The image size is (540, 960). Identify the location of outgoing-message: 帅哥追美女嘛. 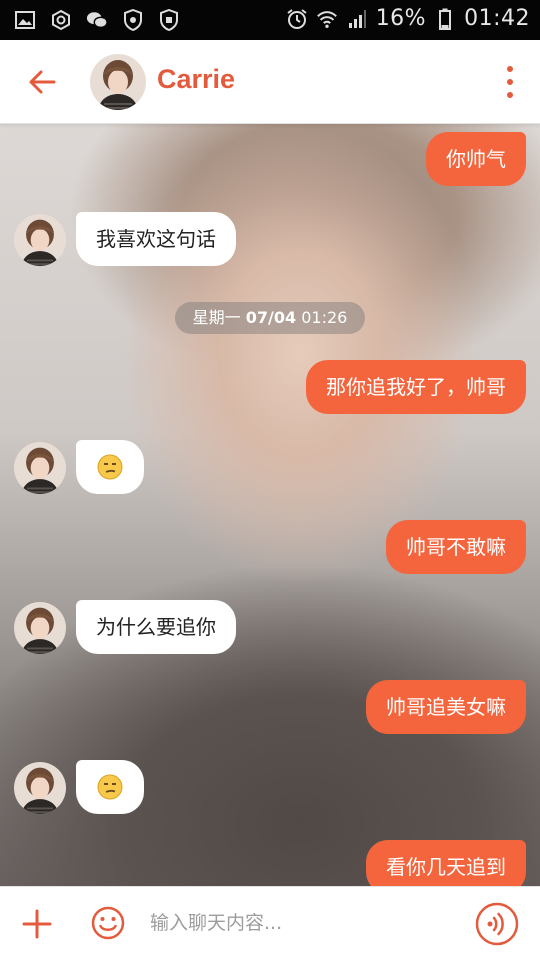
(446, 707).